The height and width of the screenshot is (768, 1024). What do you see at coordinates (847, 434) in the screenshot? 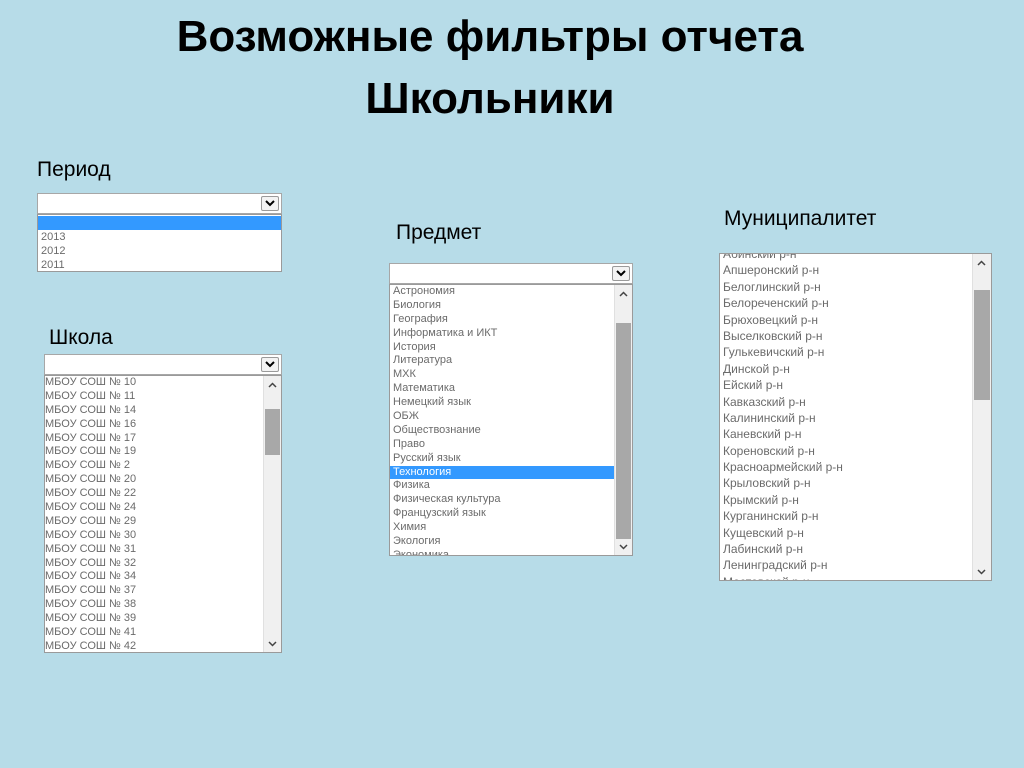
I see `municipality-option: Каневский р-н` at bounding box center [847, 434].